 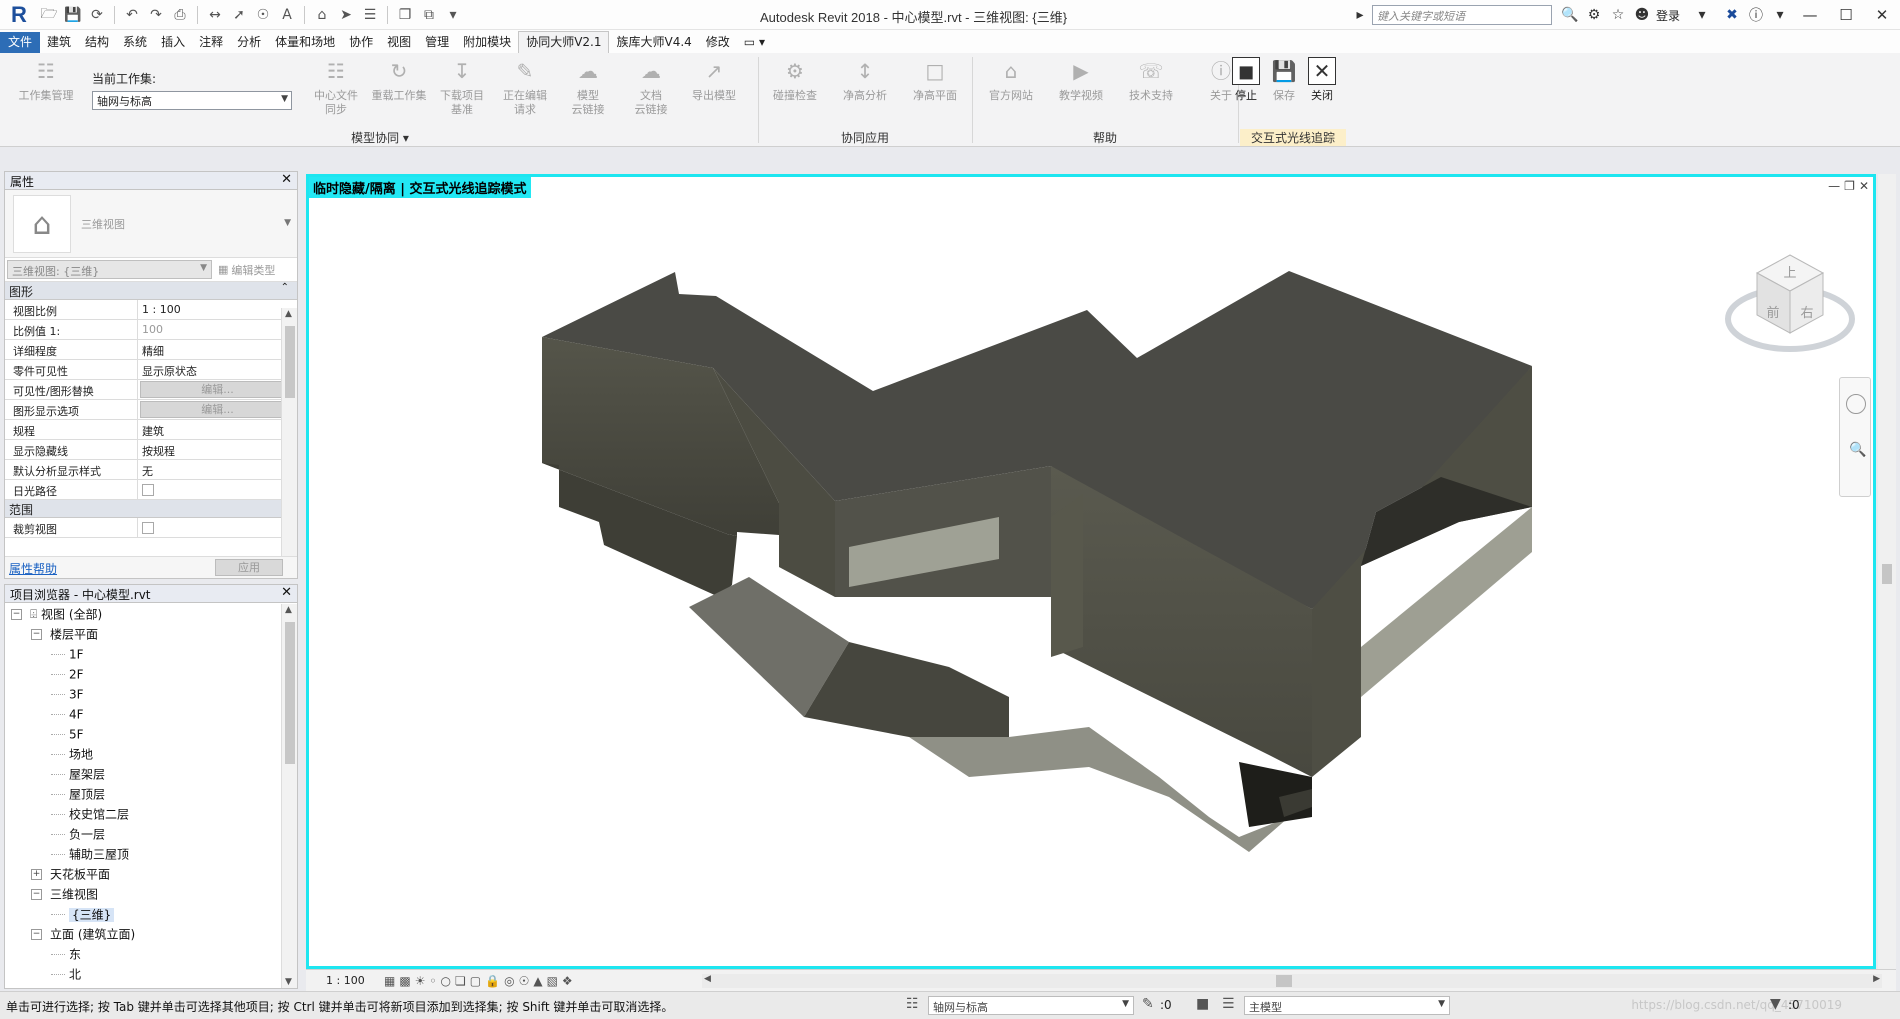 What do you see at coordinates (795, 80) in the screenshot?
I see `group2-button-0: ⚙ 碰撞检查` at bounding box center [795, 80].